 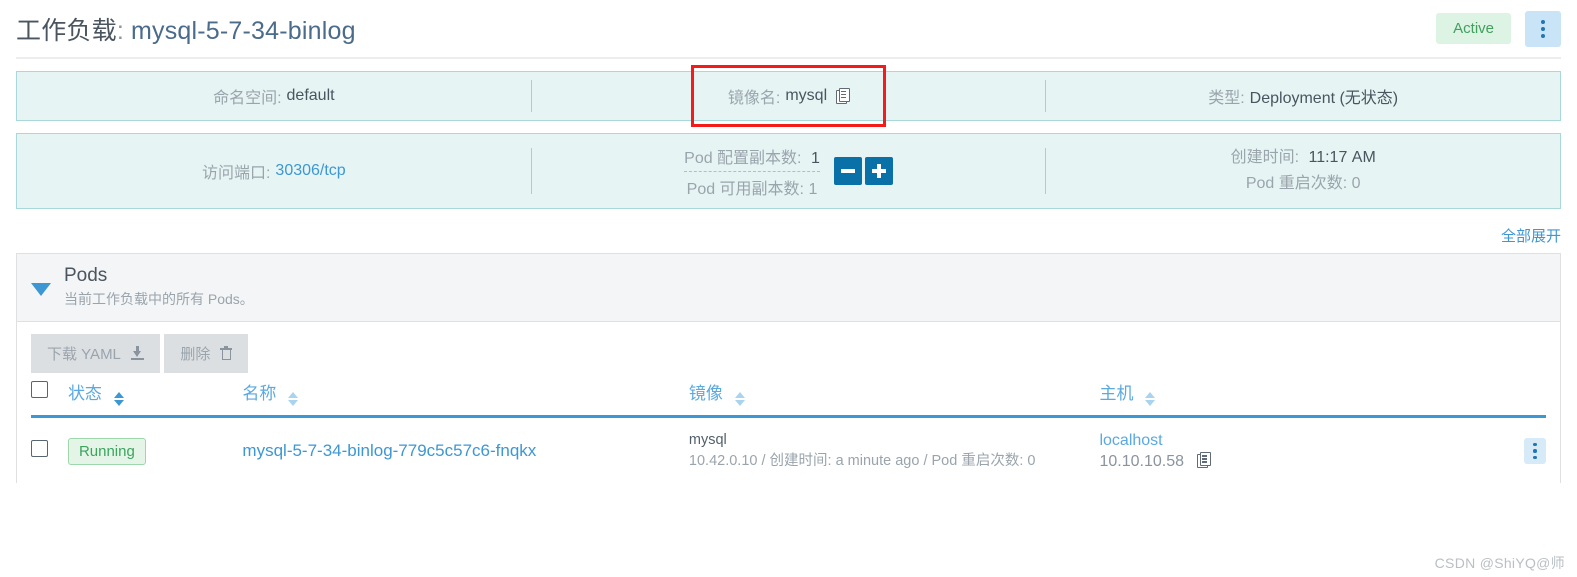 I want to click on host-name-link: localhost, so click(x=1276, y=441).